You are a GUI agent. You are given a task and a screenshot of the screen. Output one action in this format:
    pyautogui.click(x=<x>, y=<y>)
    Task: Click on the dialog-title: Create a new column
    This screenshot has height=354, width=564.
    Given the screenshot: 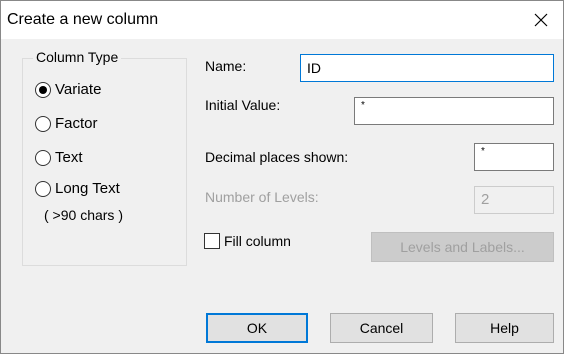 What is the action you would take?
    pyautogui.click(x=83, y=19)
    